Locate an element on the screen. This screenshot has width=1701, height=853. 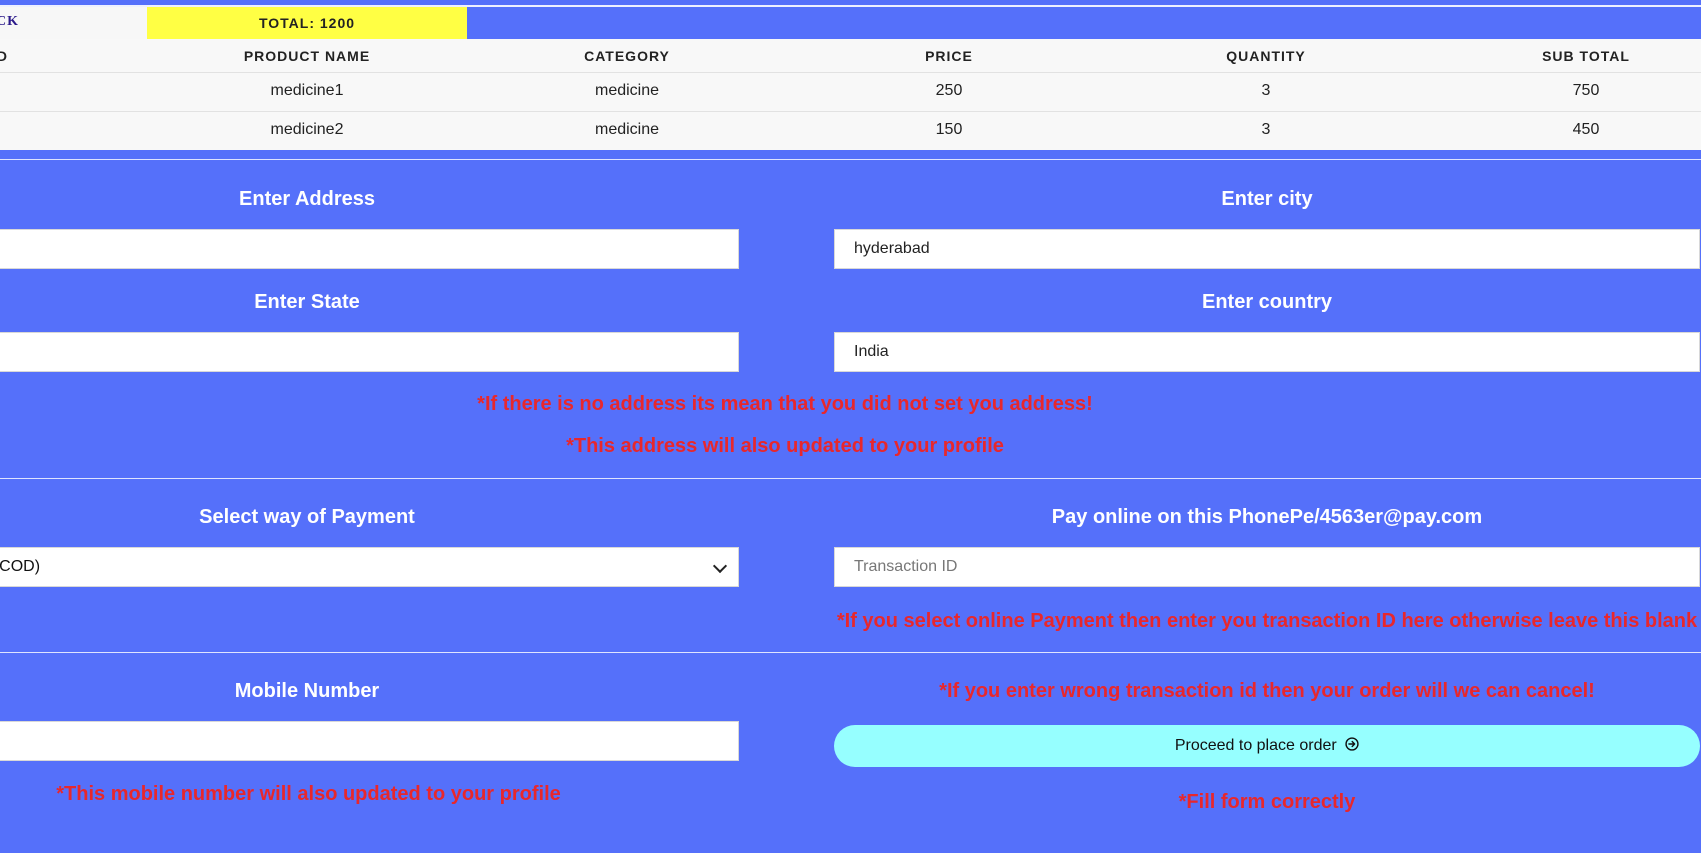
price-cell: 150 is located at coordinates (949, 129).